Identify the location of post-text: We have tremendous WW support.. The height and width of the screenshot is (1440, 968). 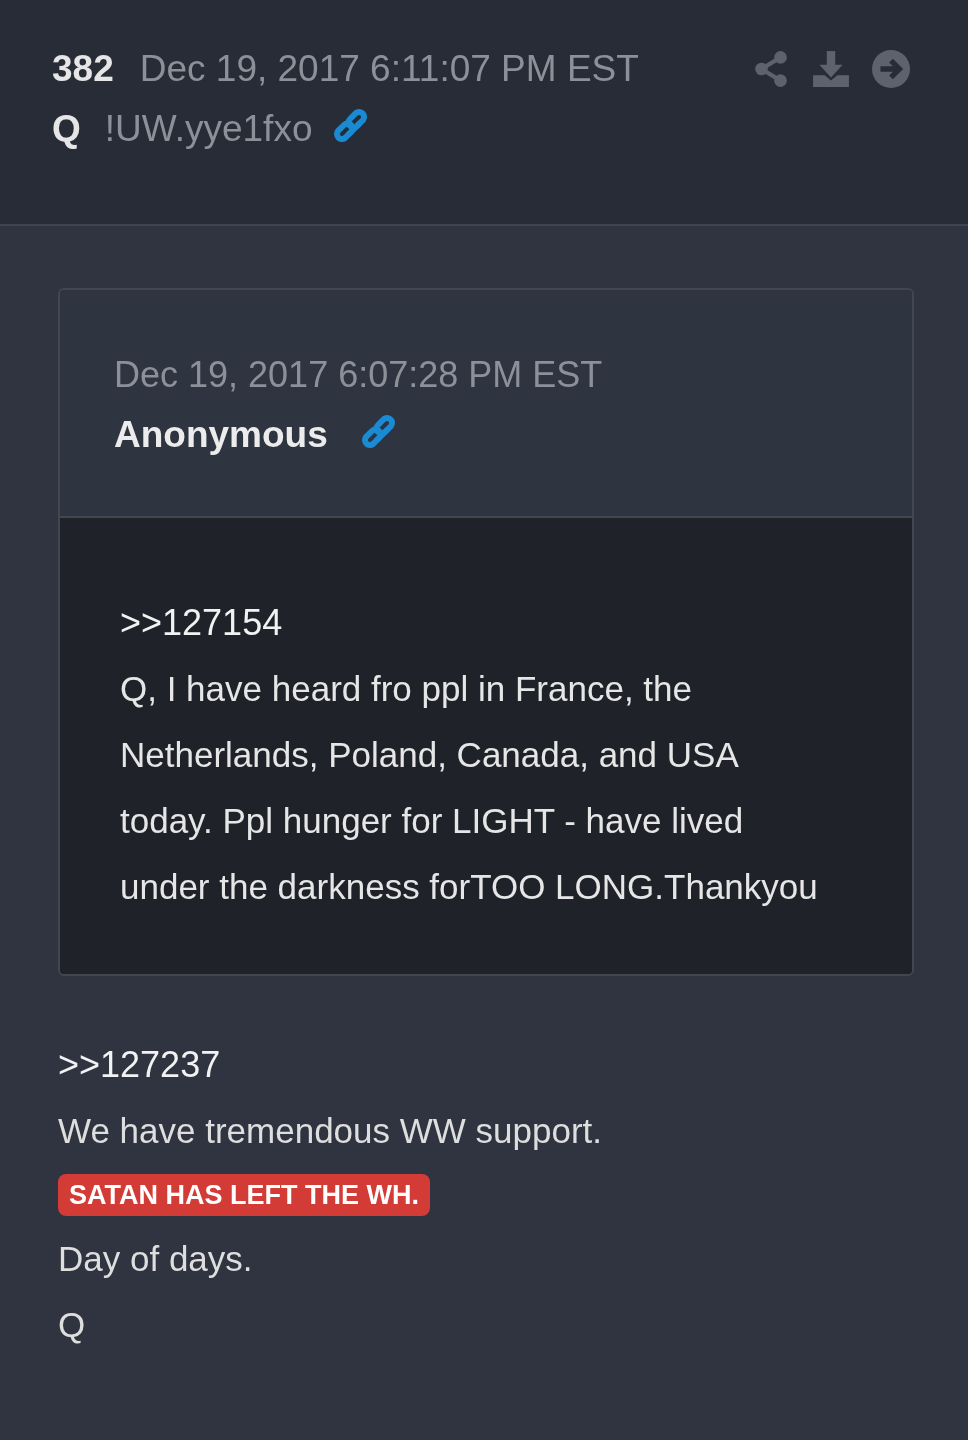
(331, 1131).